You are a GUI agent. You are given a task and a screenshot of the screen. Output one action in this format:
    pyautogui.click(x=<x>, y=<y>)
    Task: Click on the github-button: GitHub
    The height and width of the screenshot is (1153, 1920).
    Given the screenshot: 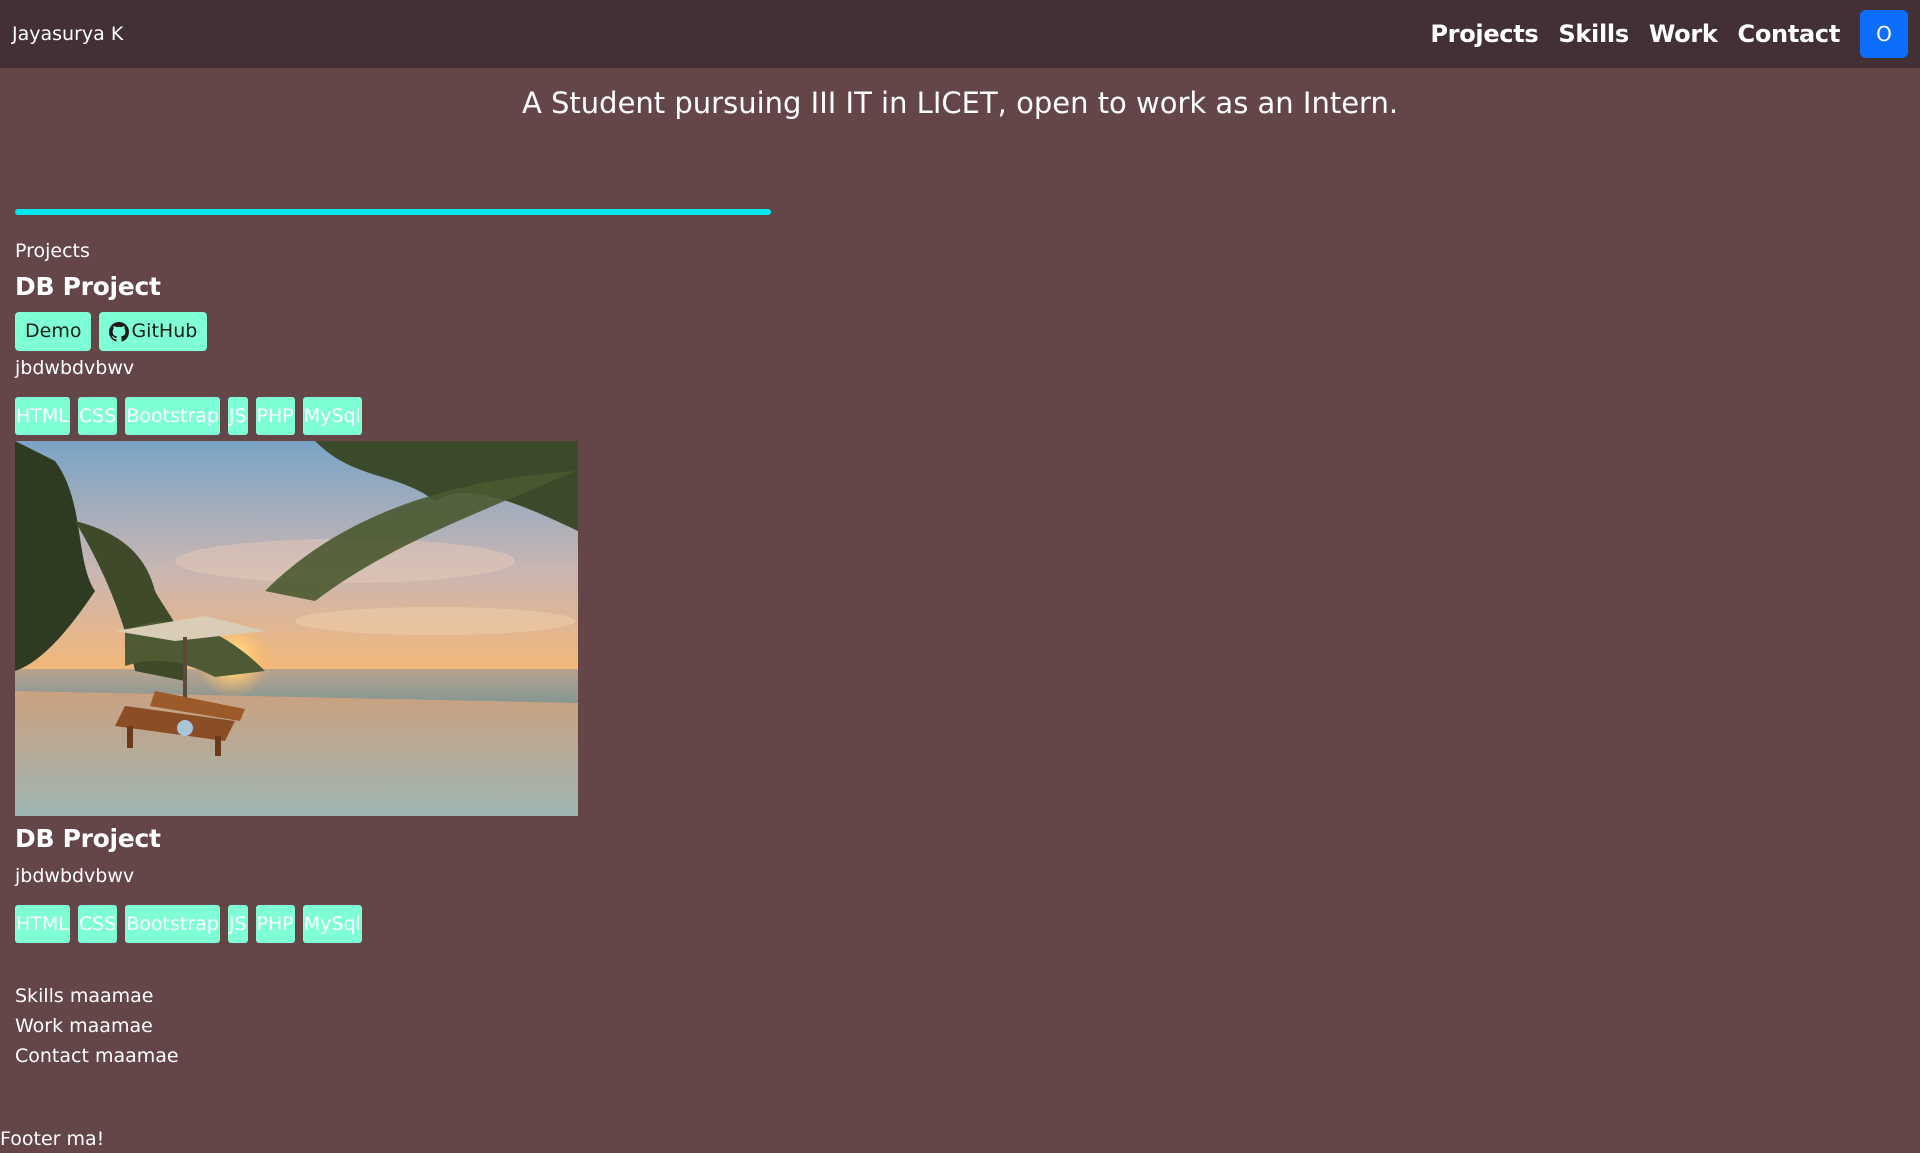 What is the action you would take?
    pyautogui.click(x=153, y=331)
    